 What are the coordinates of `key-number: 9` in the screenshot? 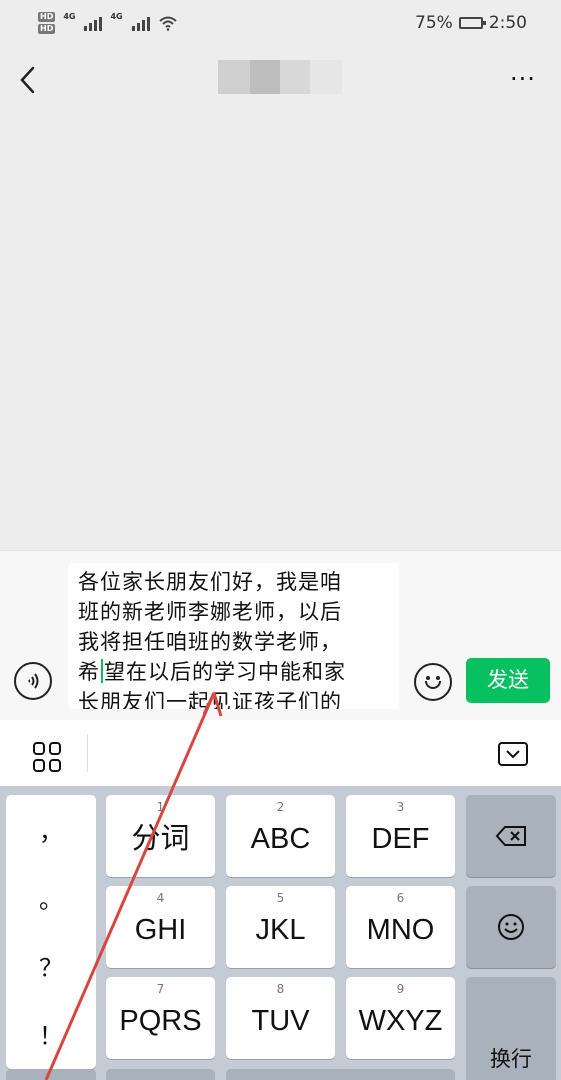 It's located at (400, 989).